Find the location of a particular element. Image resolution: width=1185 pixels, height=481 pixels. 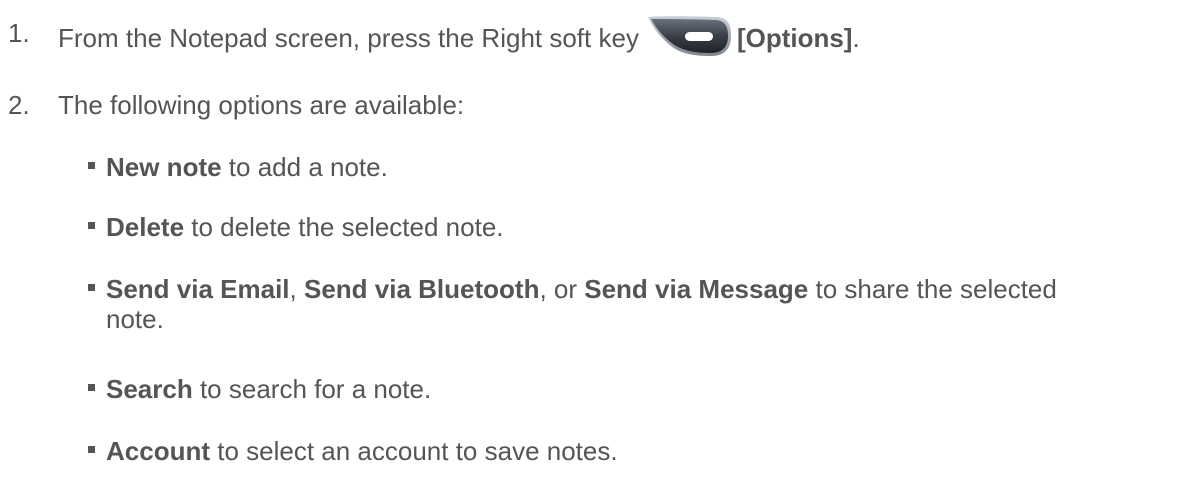

option-description: to share the selected is located at coordinates (932, 289).